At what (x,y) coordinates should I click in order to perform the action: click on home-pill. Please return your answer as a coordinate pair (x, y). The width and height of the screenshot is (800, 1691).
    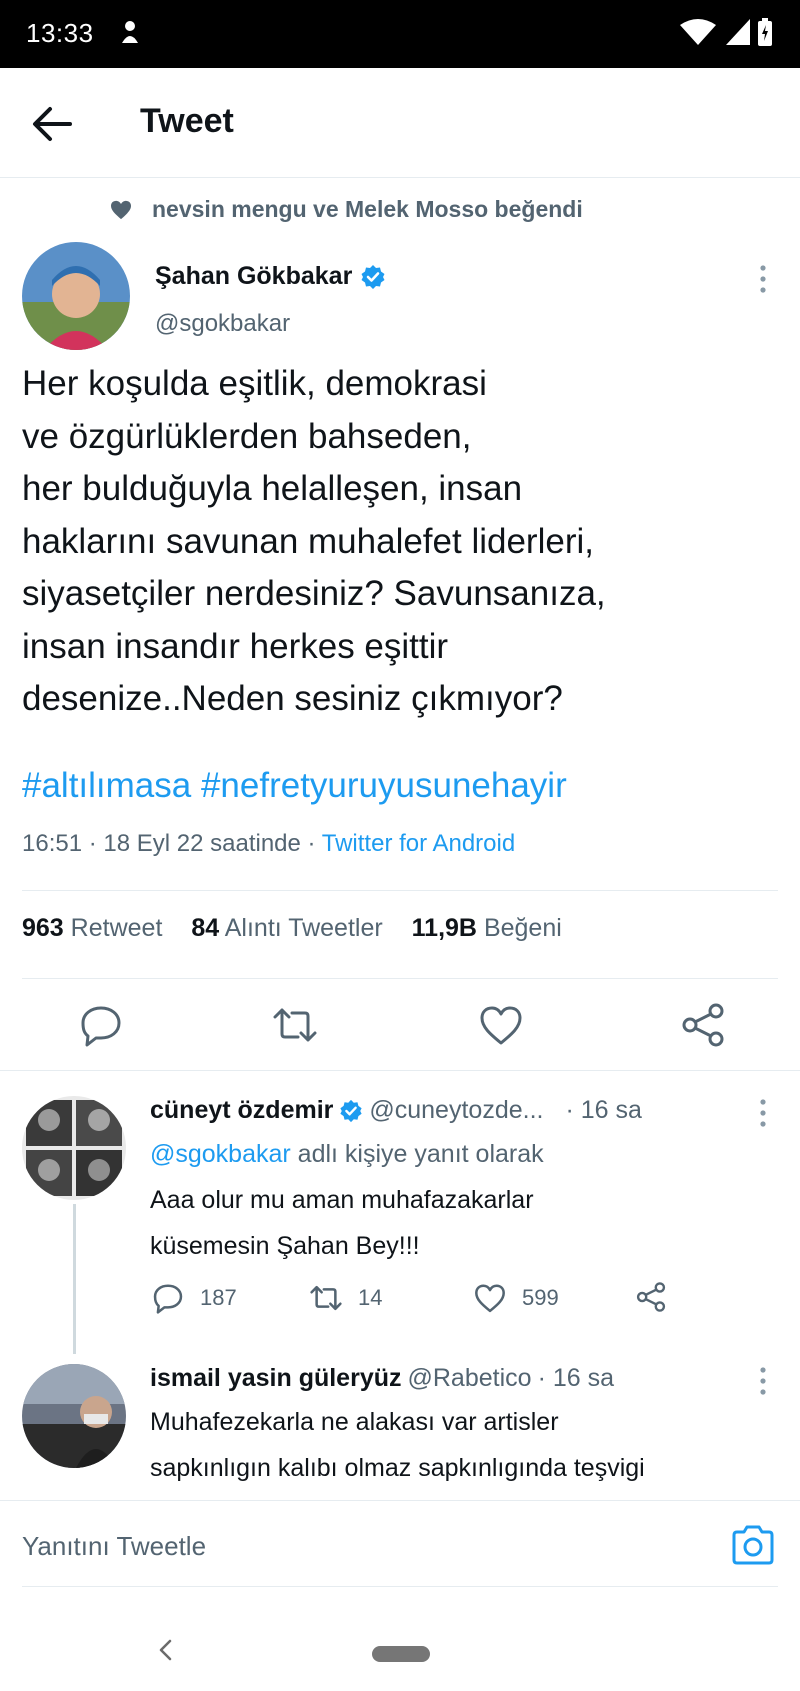
    Looking at the image, I should click on (401, 1654).